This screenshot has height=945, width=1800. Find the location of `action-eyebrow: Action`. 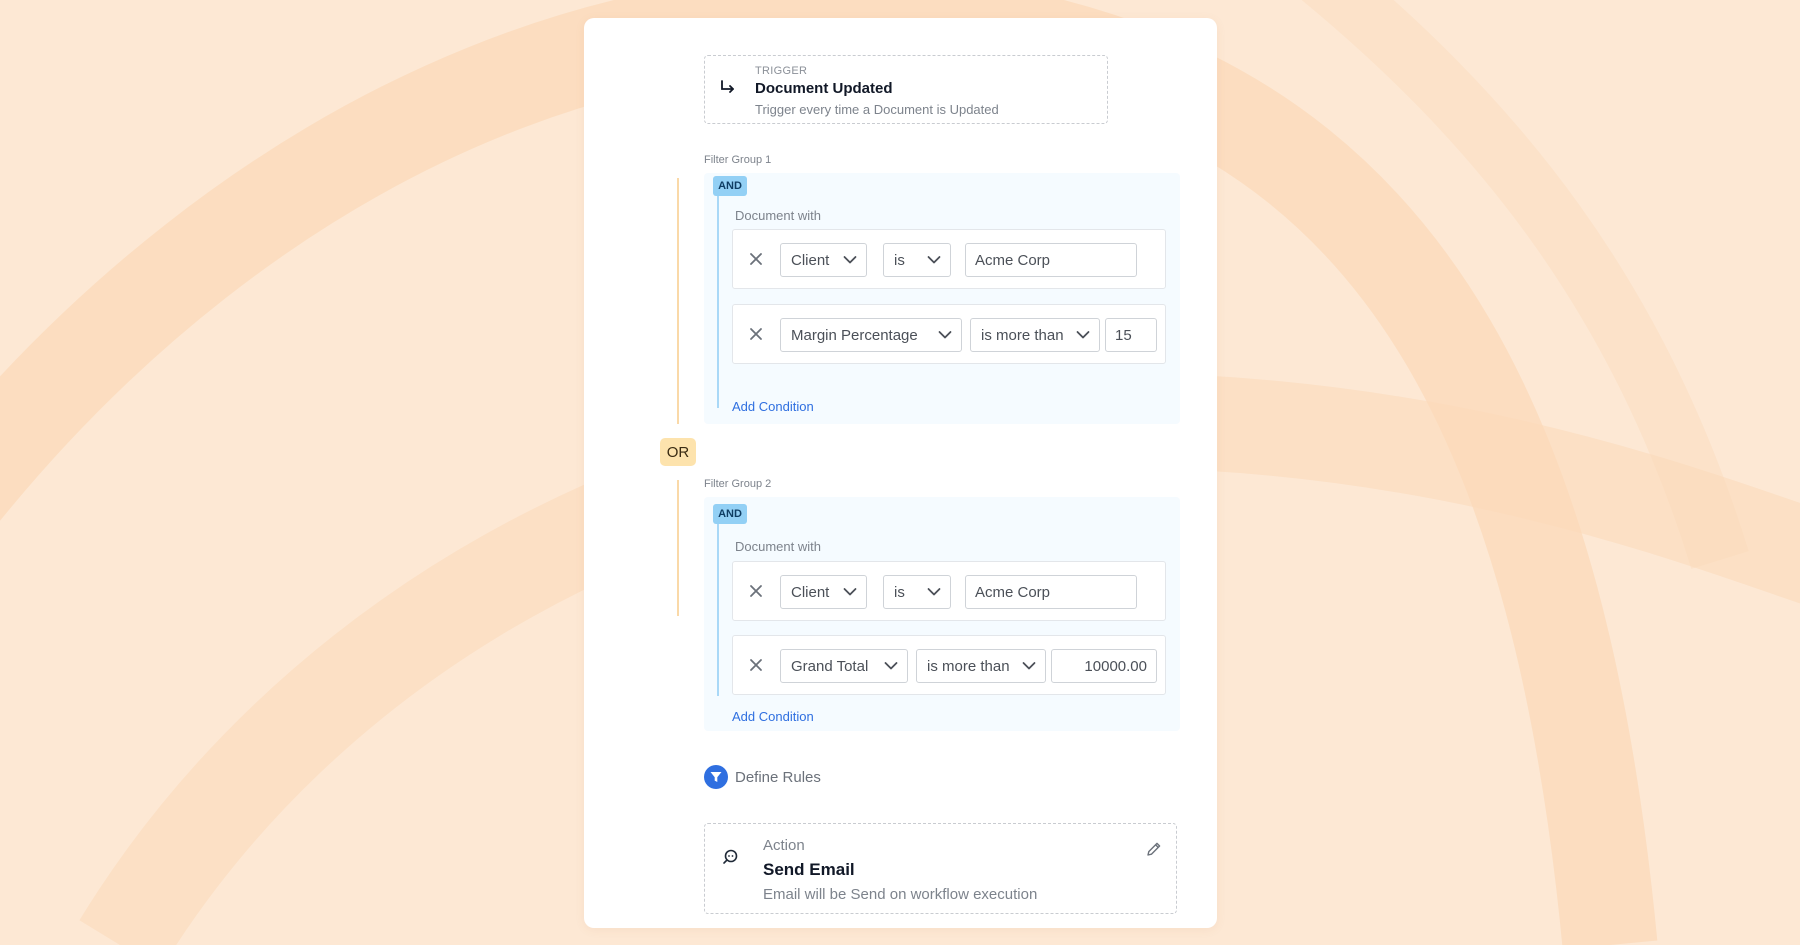

action-eyebrow: Action is located at coordinates (784, 845).